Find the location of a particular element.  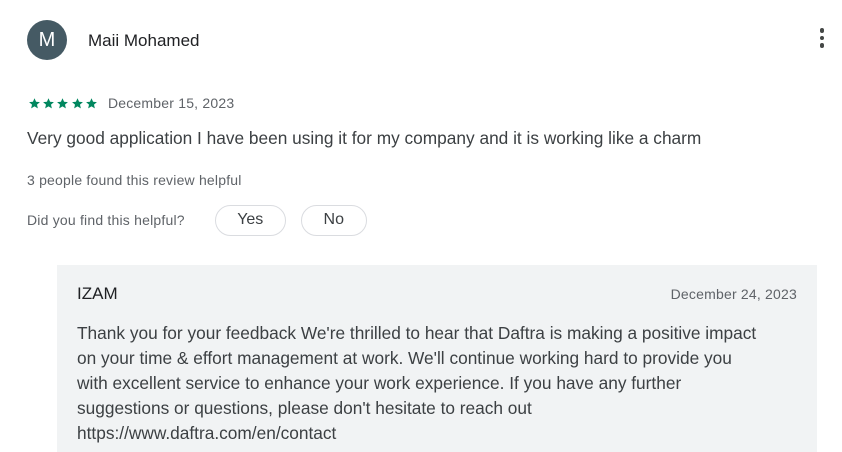

more-vert-icon is located at coordinates (822, 38).